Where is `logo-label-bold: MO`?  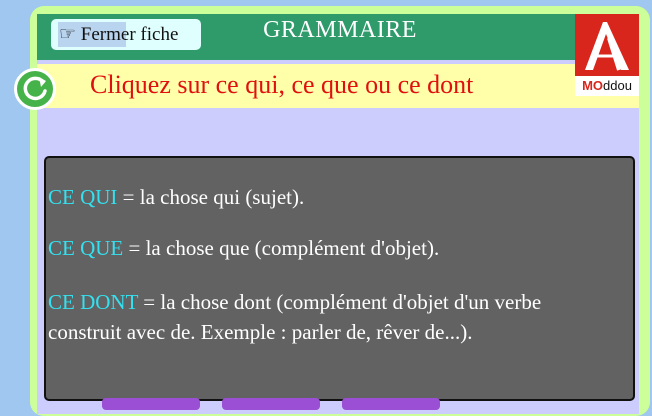 logo-label-bold: MO is located at coordinates (593, 85).